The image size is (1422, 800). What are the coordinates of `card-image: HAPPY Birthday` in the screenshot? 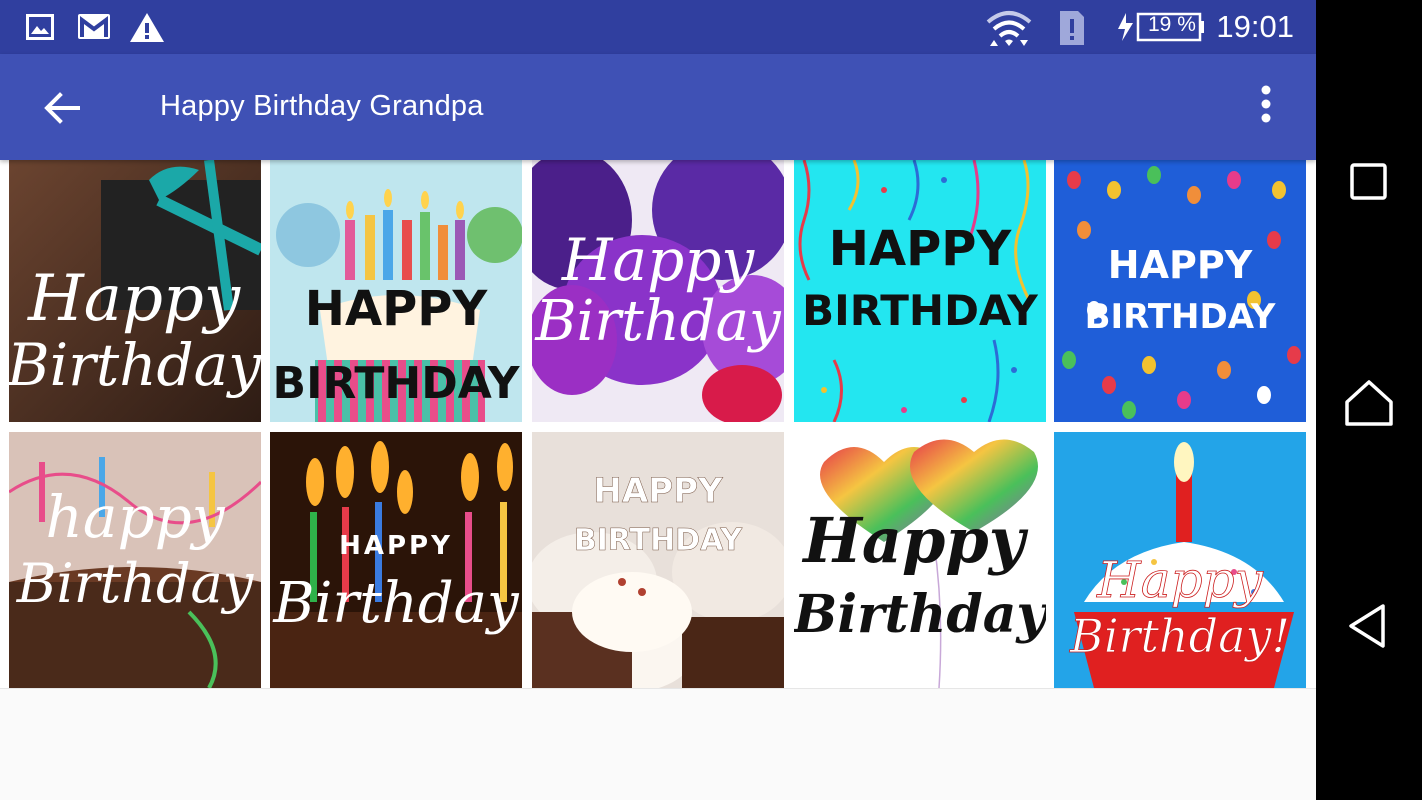 It's located at (396, 560).